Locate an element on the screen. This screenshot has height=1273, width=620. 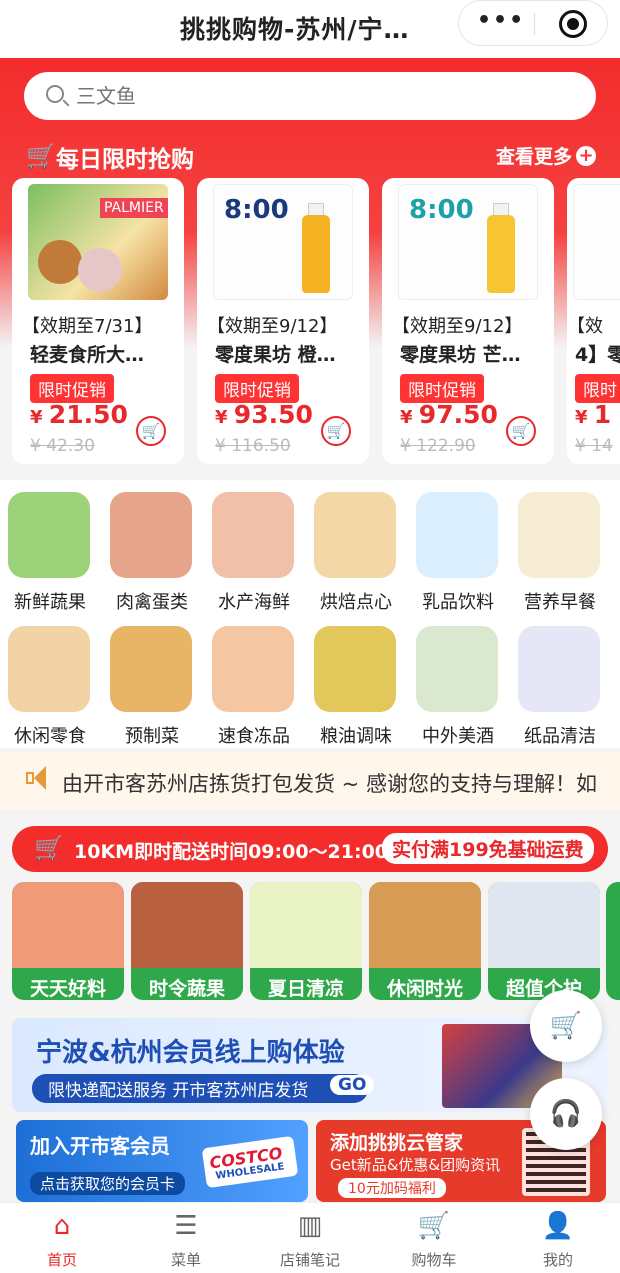
menu-icon: ☰ is located at coordinates (186, 1226).